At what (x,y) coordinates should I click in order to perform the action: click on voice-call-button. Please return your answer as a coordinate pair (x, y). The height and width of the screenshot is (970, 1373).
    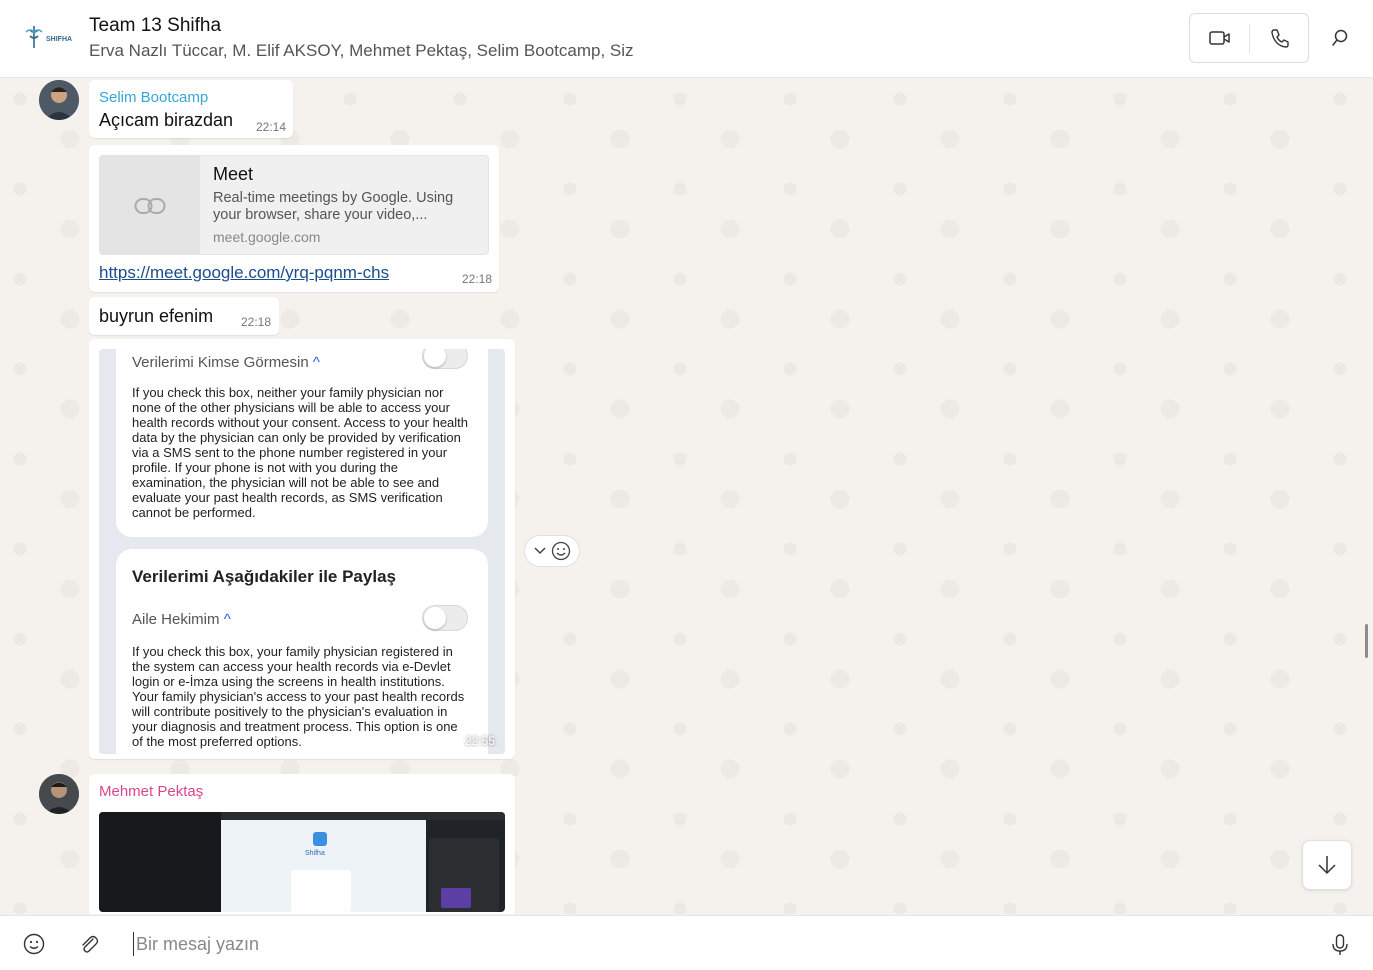
    Looking at the image, I should click on (1280, 38).